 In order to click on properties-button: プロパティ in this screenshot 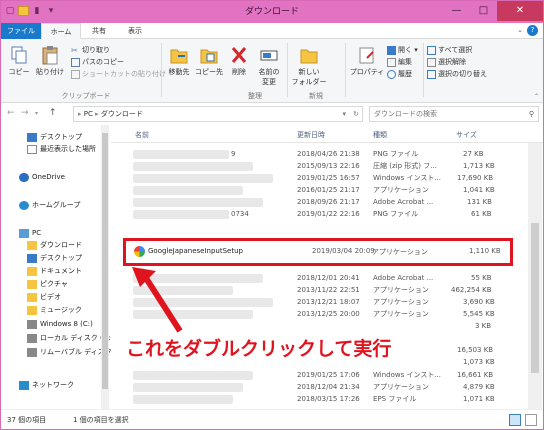, I will do `click(367, 61)`.